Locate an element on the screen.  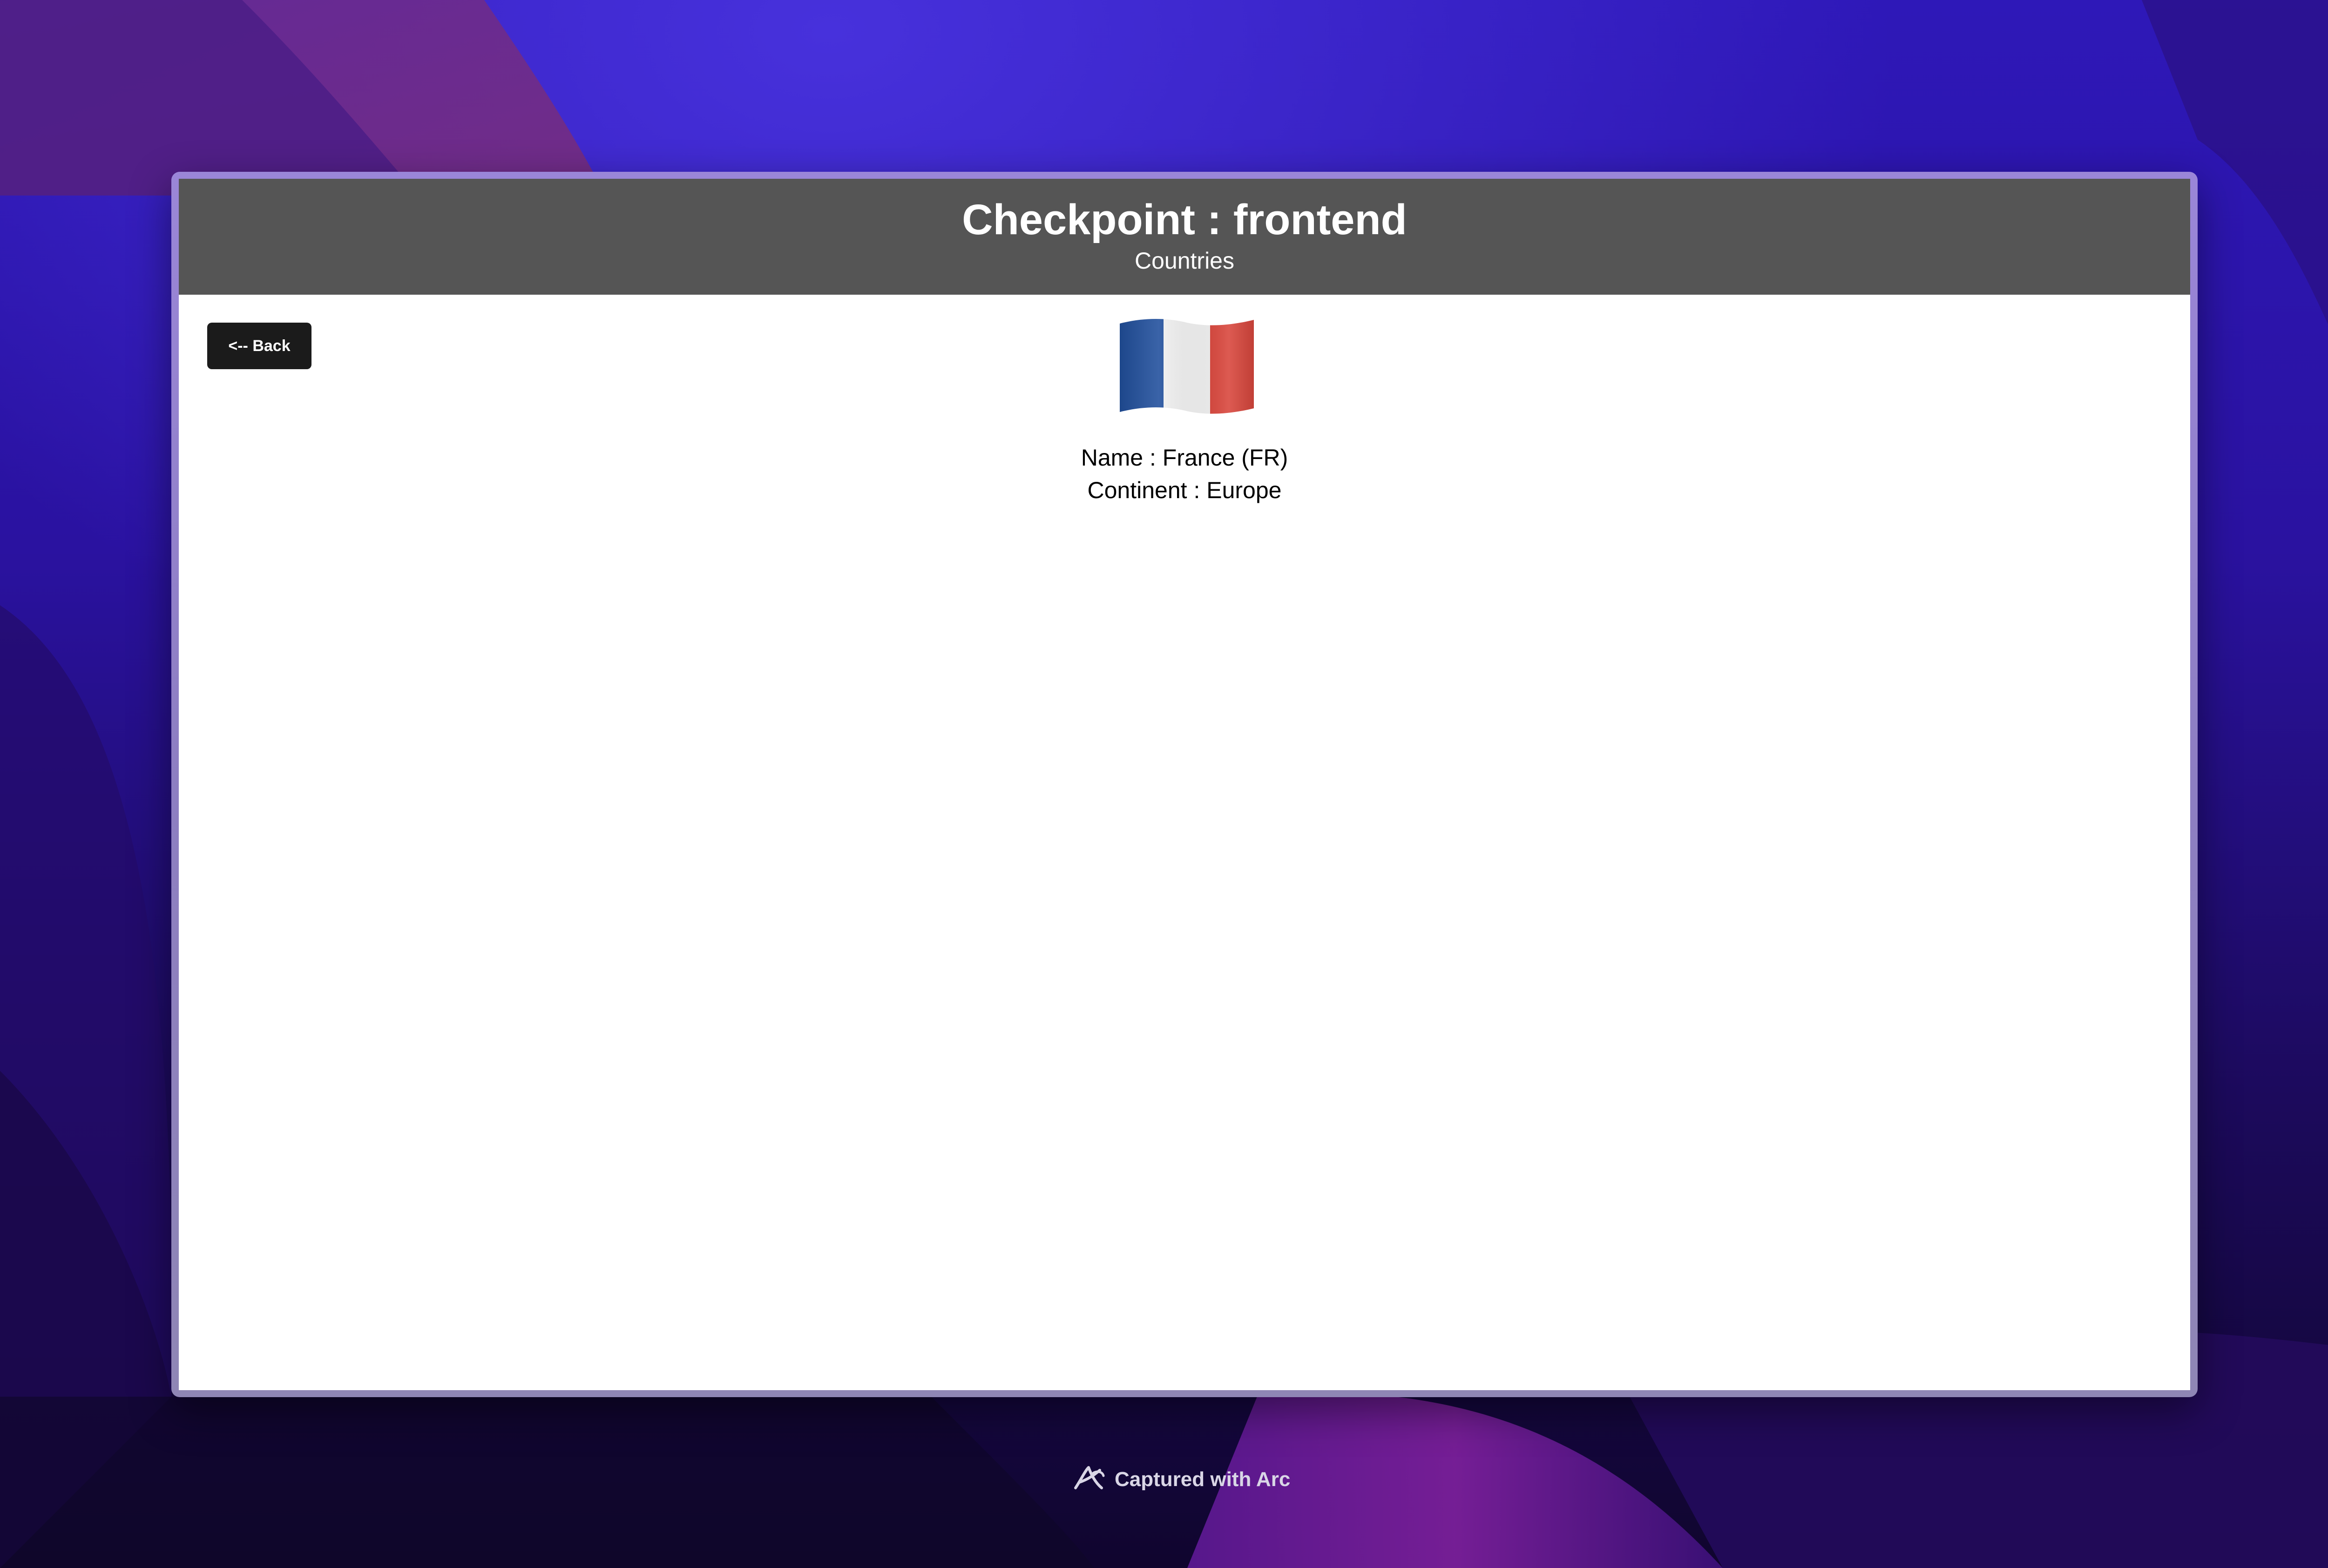
capture-badge: Captured with Arc is located at coordinates (1180, 1480).